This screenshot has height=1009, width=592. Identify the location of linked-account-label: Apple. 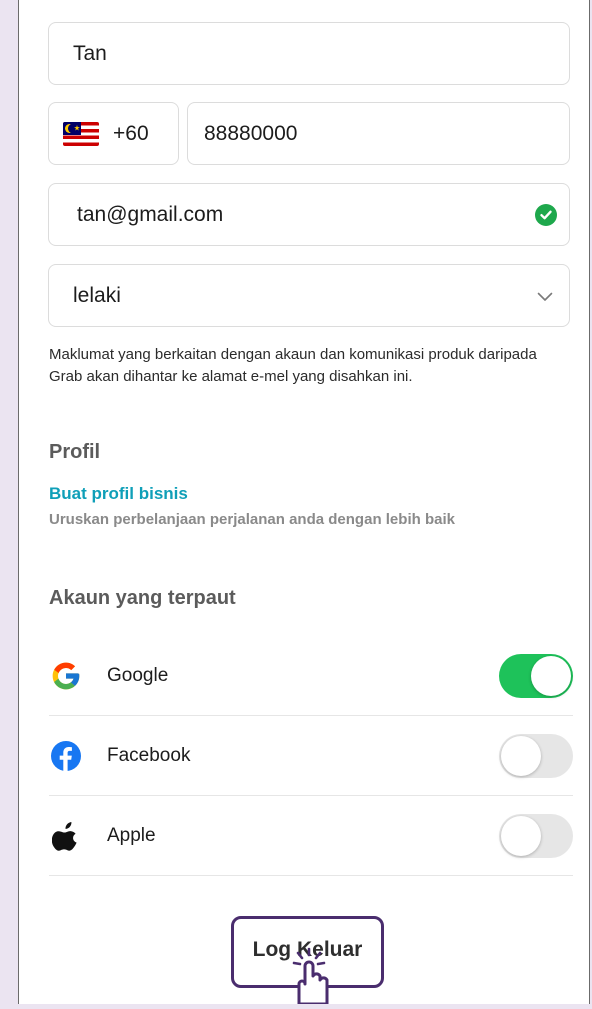
(131, 835).